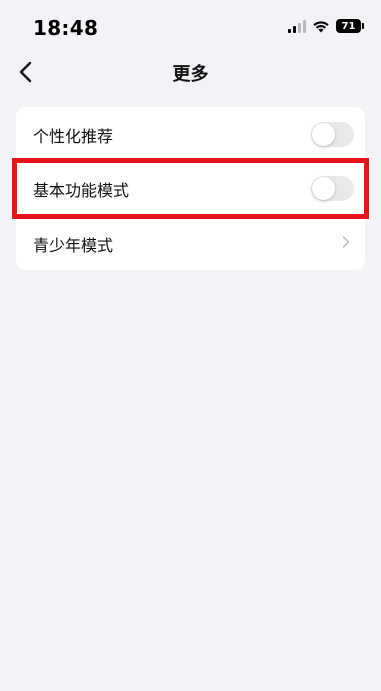 Image resolution: width=381 pixels, height=691 pixels. I want to click on status-time: 18:48, so click(66, 28).